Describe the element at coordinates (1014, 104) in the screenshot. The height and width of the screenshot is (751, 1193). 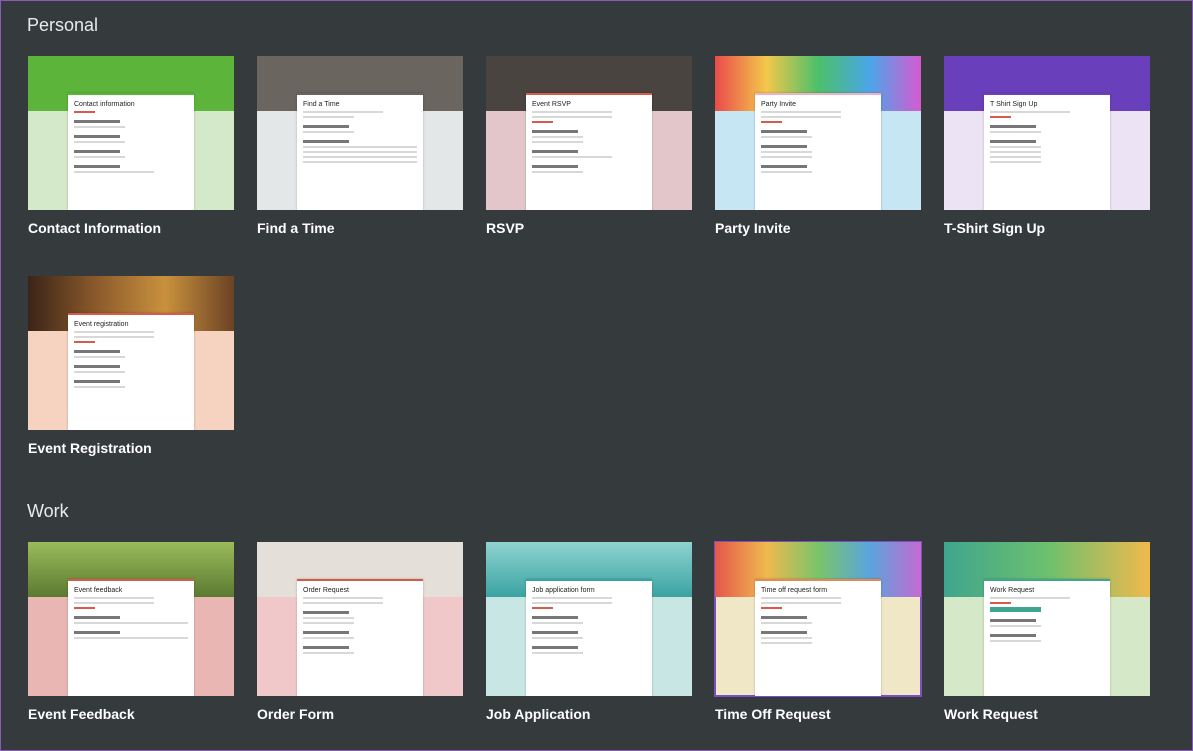
I see `form-preview-title: T Shirt Sign Up` at that location.